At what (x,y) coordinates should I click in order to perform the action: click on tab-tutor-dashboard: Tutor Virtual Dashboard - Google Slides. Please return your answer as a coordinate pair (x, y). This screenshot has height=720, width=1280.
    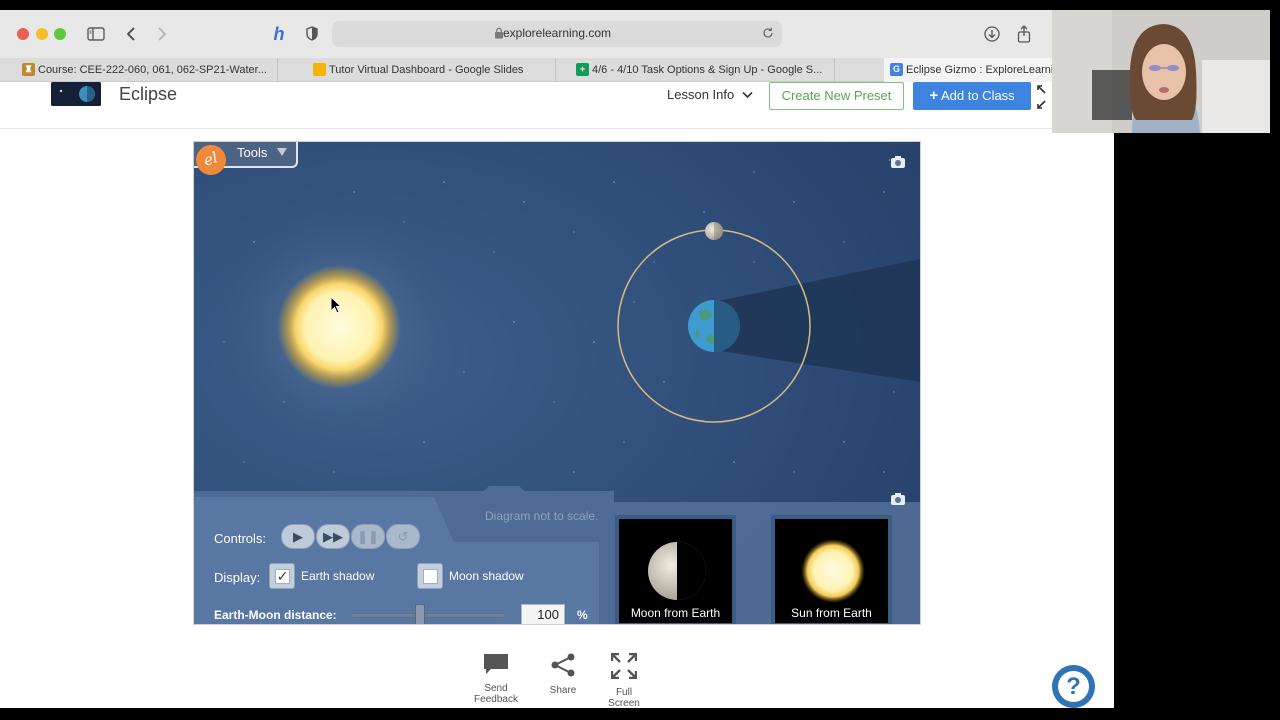
    Looking at the image, I should click on (431, 70).